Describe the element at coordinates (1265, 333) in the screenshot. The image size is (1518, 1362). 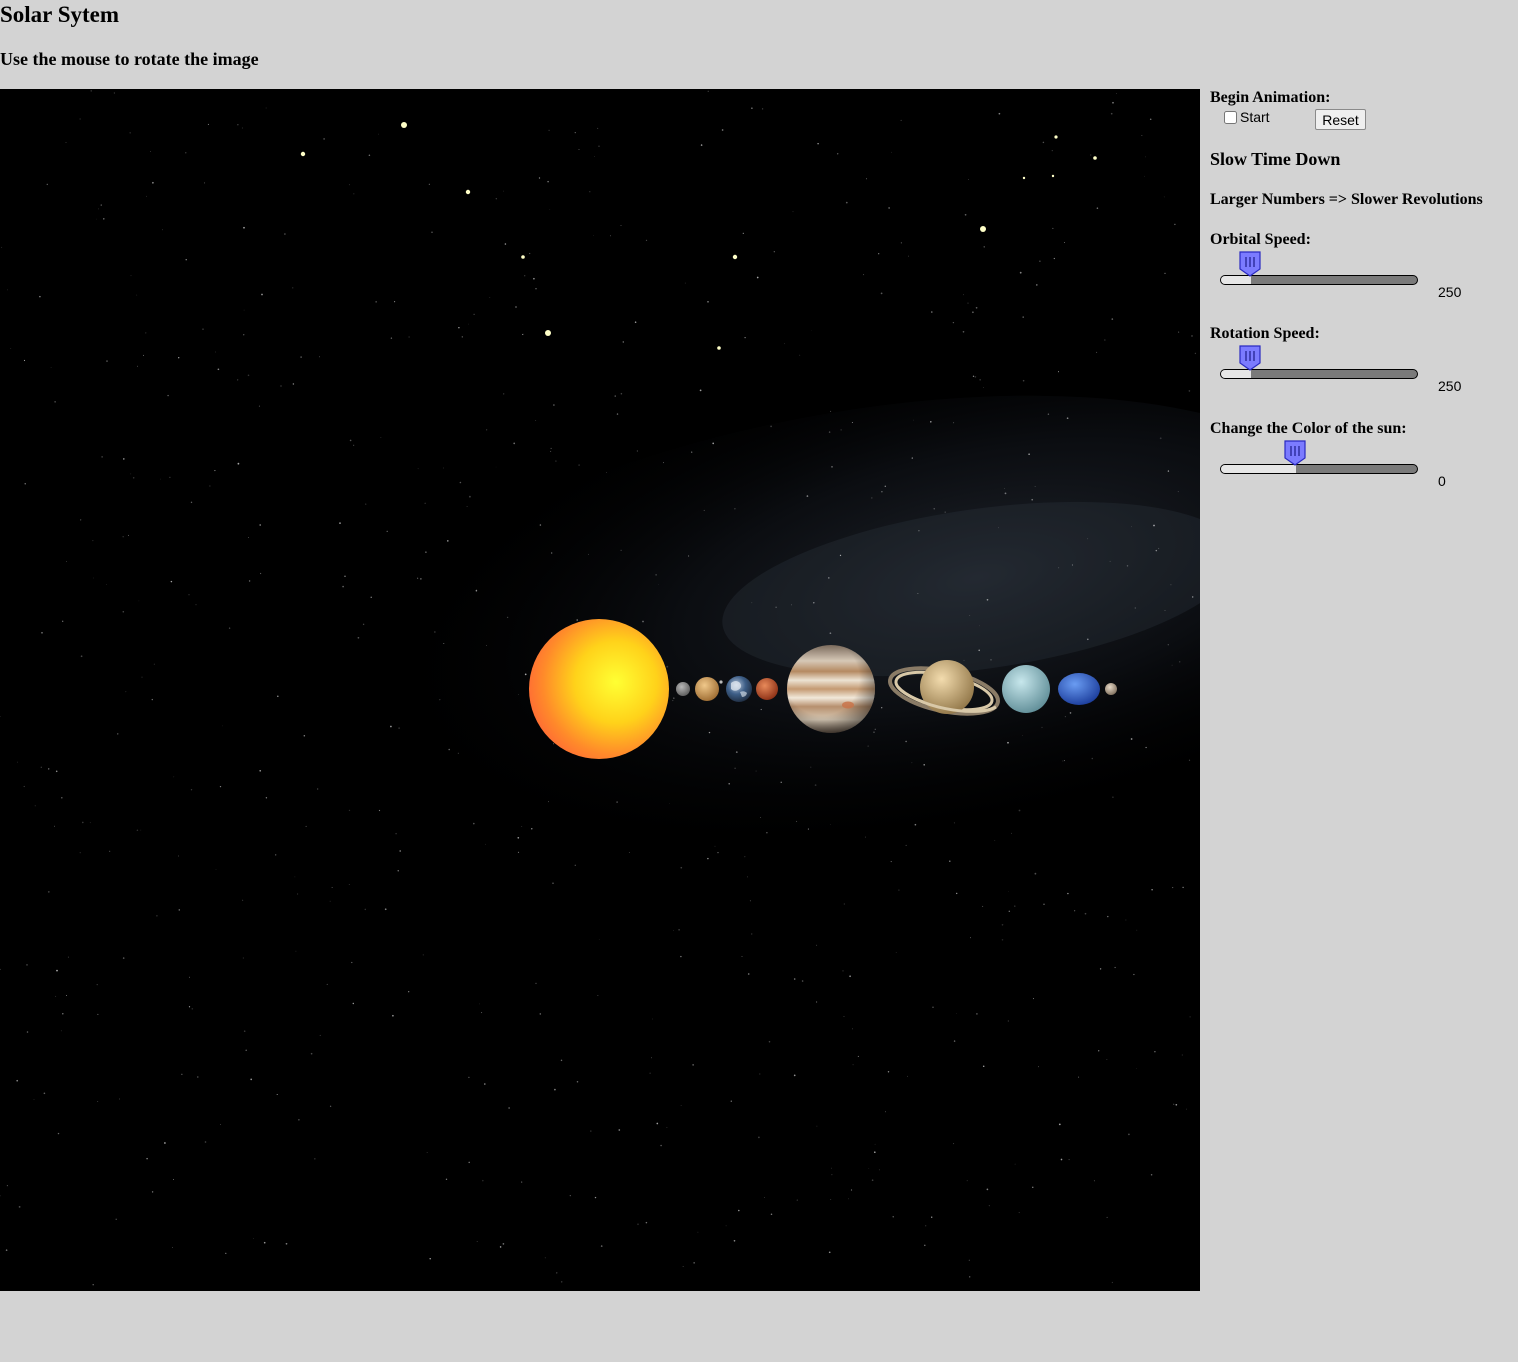
I see `rotation-speed-label: Rotation Speed:` at that location.